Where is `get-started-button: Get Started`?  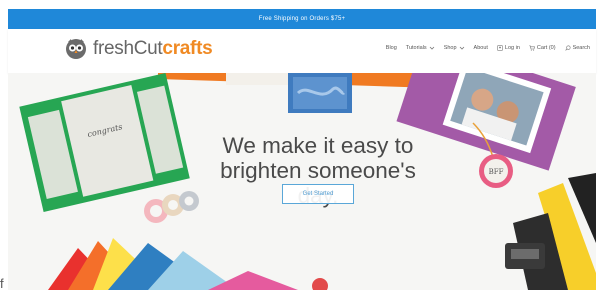
get-started-button: Get Started is located at coordinates (318, 194).